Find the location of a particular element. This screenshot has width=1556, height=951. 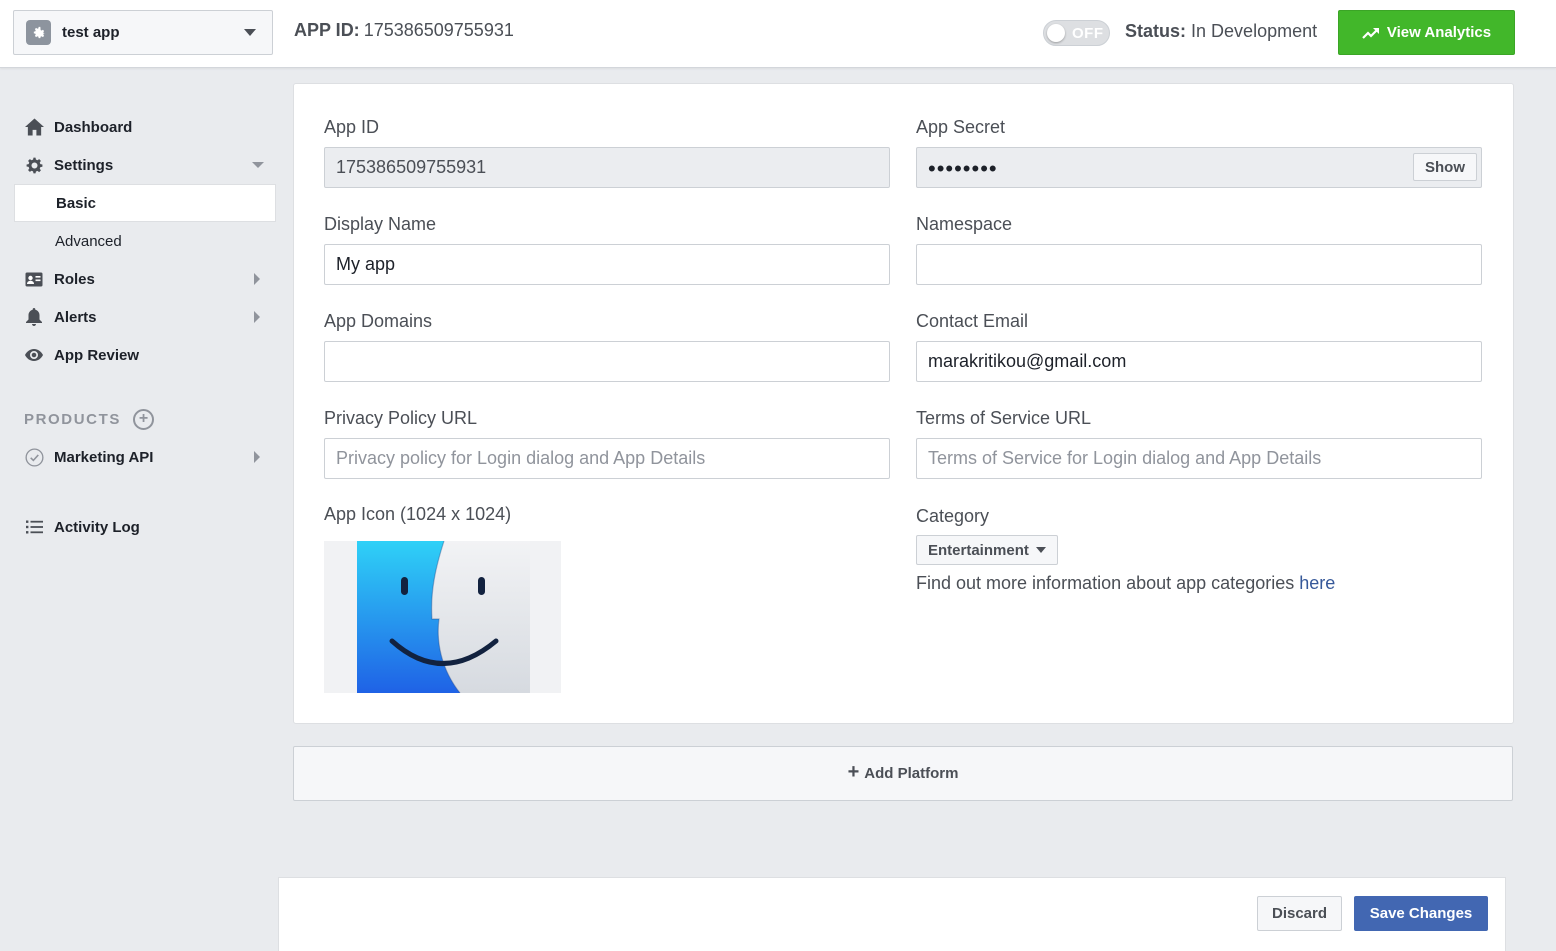

privacy-url-input is located at coordinates (607, 458).